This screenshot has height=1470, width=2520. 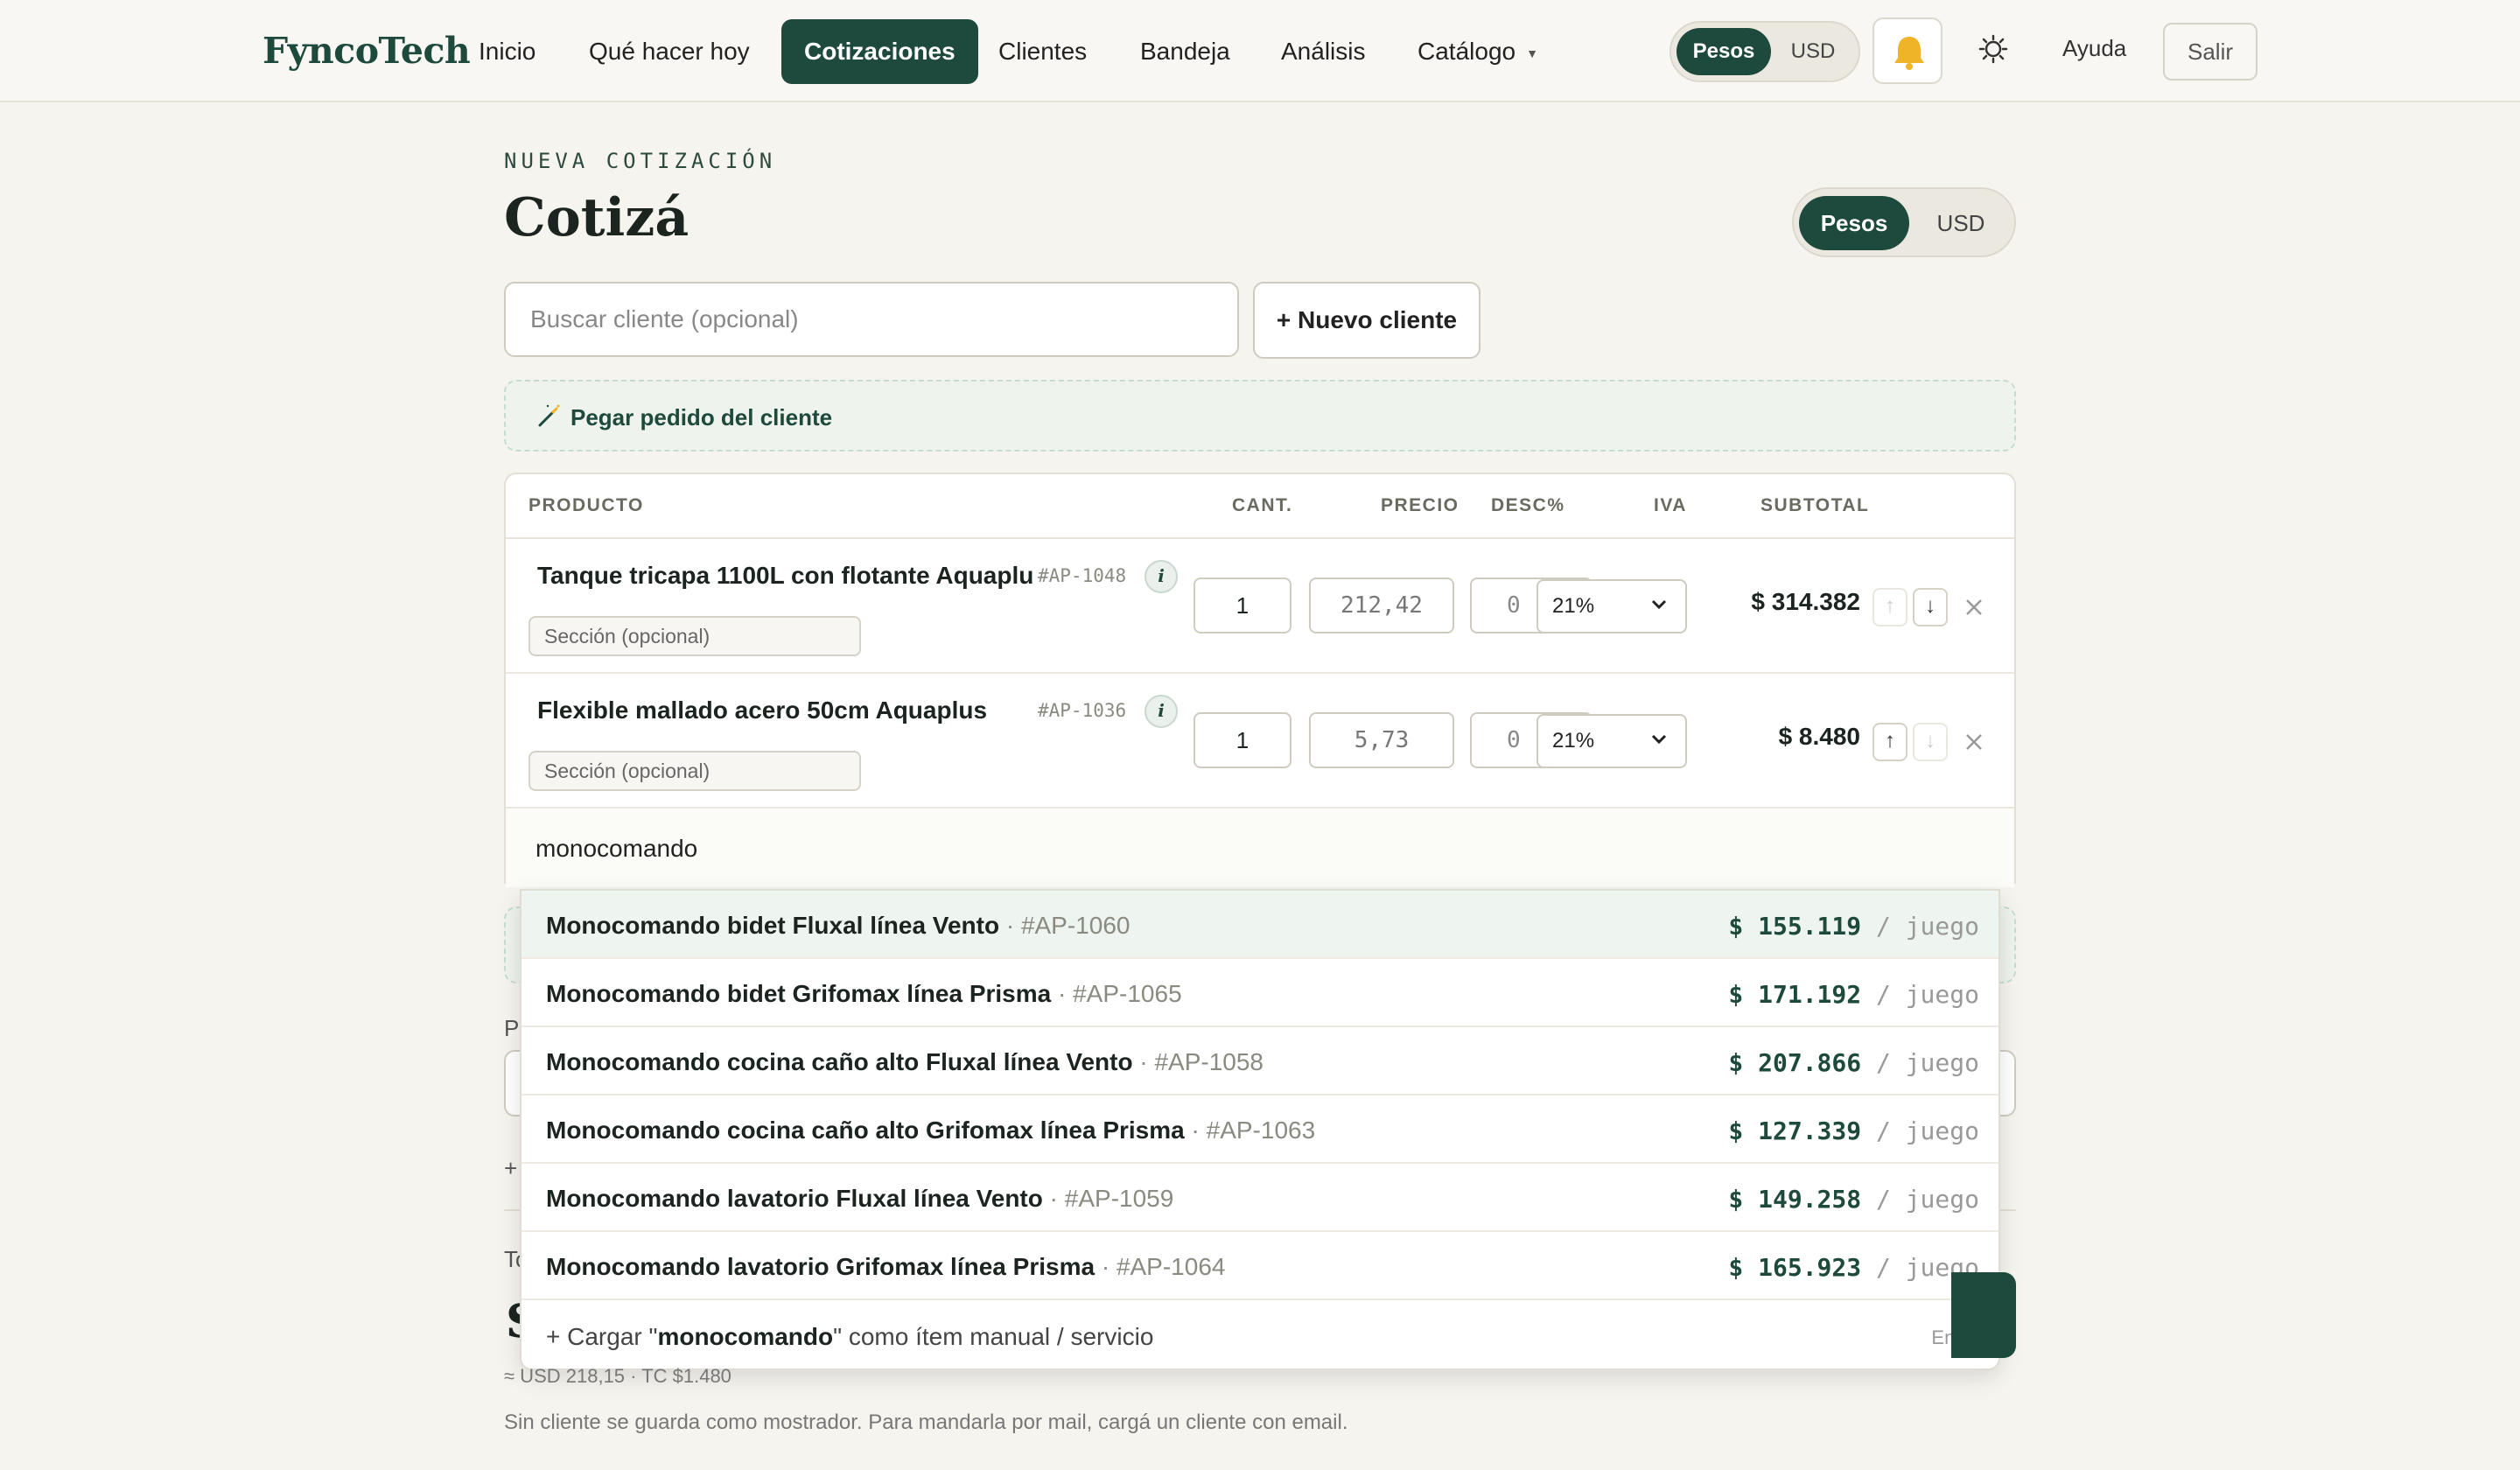 What do you see at coordinates (1961, 223) in the screenshot?
I see `quote-currency-usd: USD` at bounding box center [1961, 223].